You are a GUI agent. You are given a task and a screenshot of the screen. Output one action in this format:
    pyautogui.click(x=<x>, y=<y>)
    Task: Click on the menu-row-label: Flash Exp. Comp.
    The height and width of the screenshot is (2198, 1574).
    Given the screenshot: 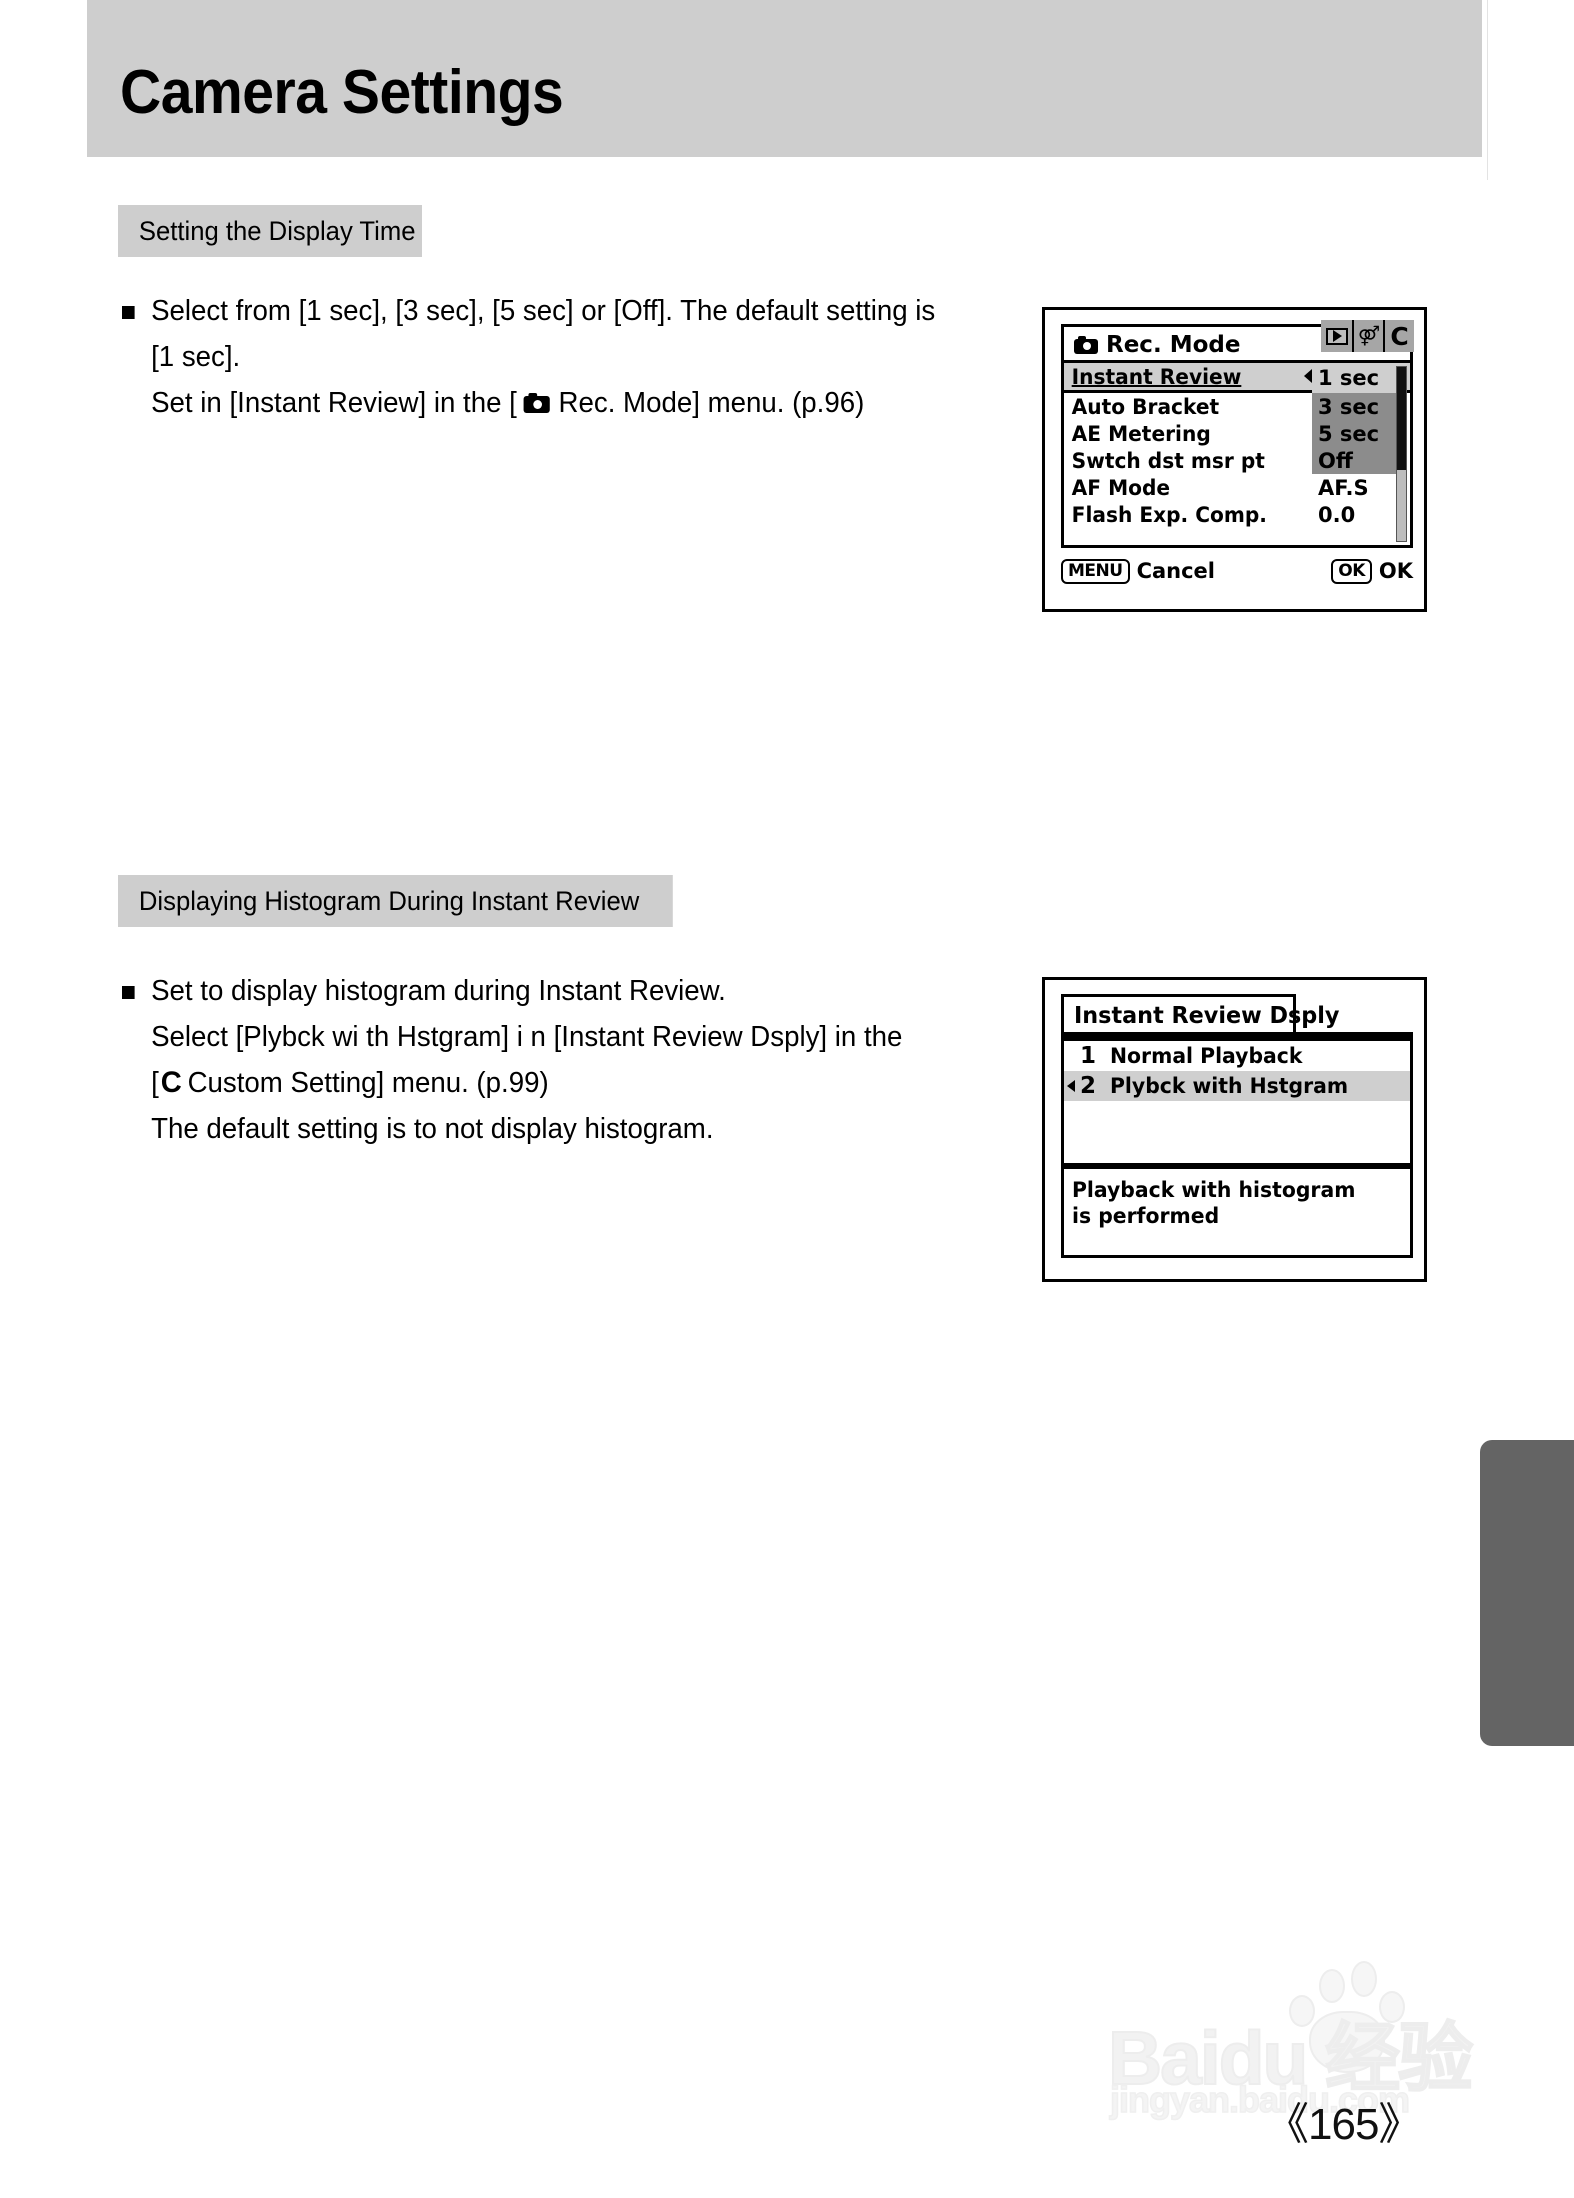 What is the action you would take?
    pyautogui.click(x=1169, y=514)
    